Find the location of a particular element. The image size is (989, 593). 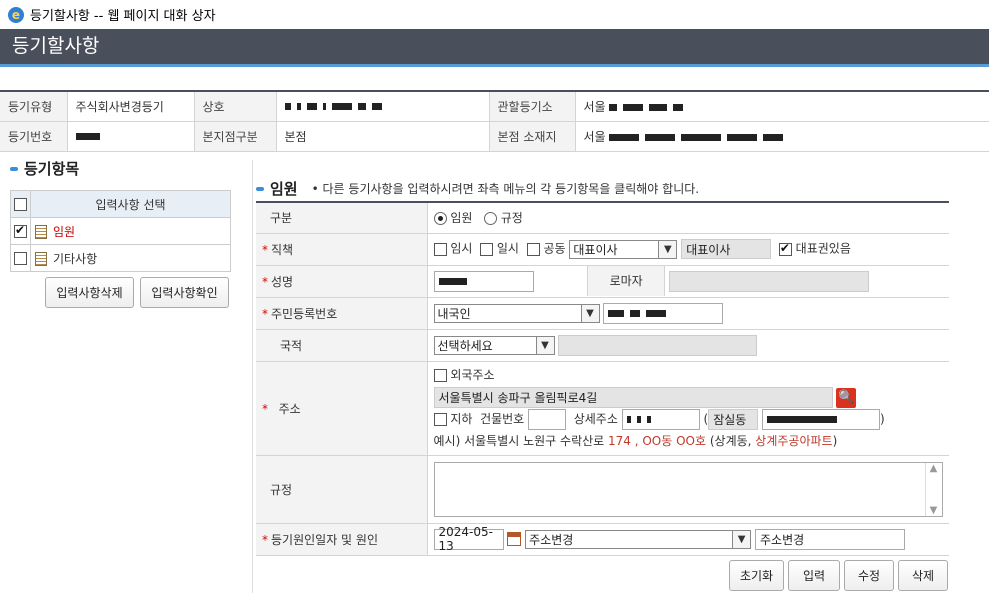

item-checkbox-officer is located at coordinates (20, 231).